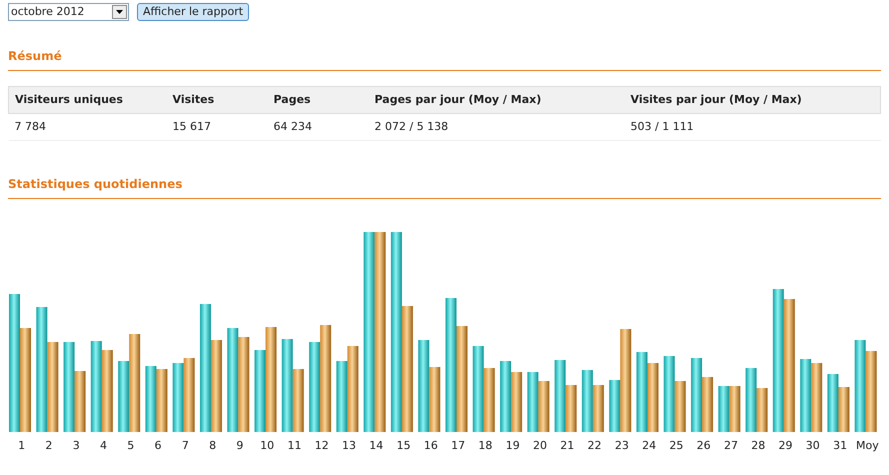 The height and width of the screenshot is (475, 889). What do you see at coordinates (193, 99) in the screenshot?
I see `column-header: Visites` at bounding box center [193, 99].